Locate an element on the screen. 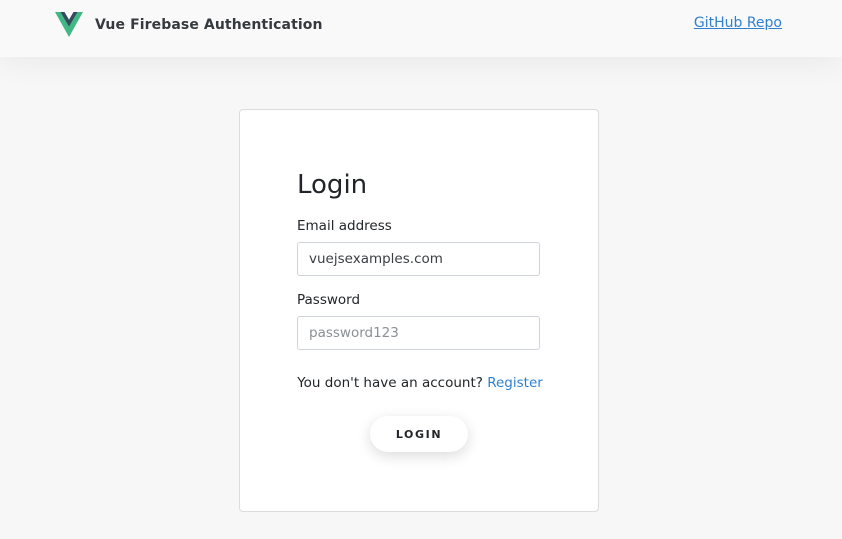 This screenshot has width=842, height=539. register-link: Register is located at coordinates (515, 383).